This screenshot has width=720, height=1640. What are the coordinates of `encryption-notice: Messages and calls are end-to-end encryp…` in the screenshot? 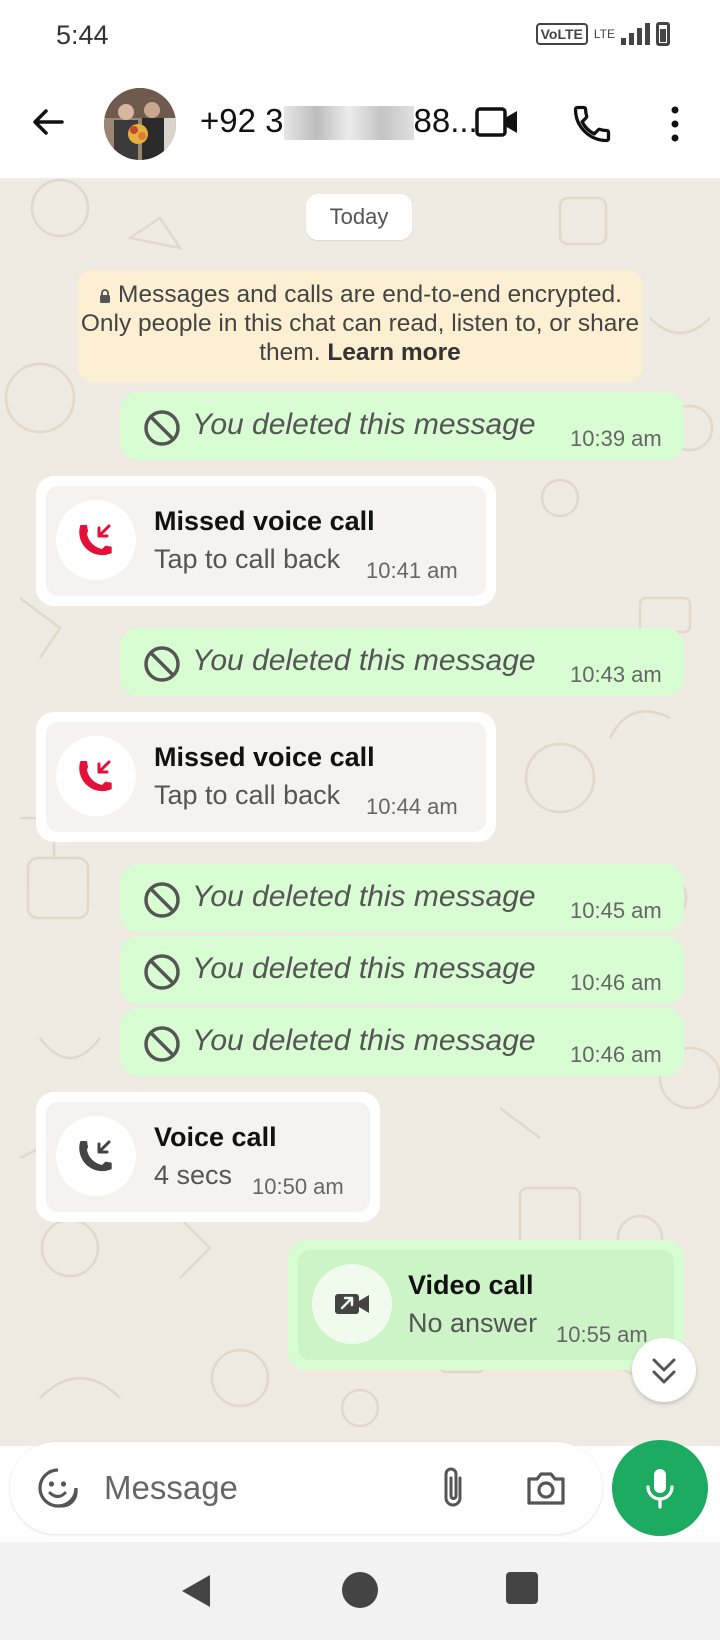 It's located at (360, 326).